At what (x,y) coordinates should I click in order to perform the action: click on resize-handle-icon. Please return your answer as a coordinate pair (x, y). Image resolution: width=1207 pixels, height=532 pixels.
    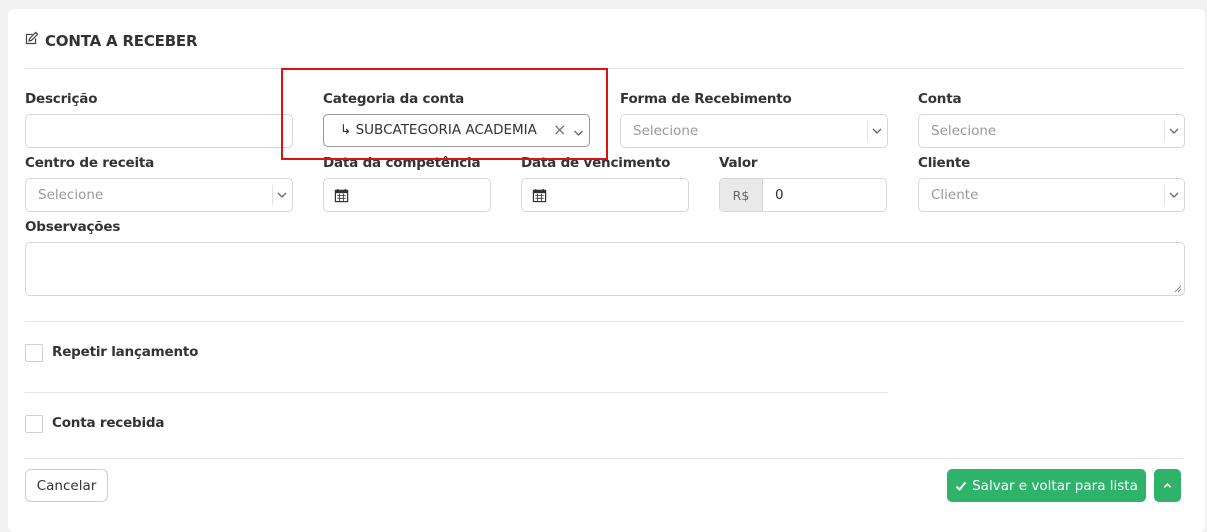
    Looking at the image, I should click on (1178, 289).